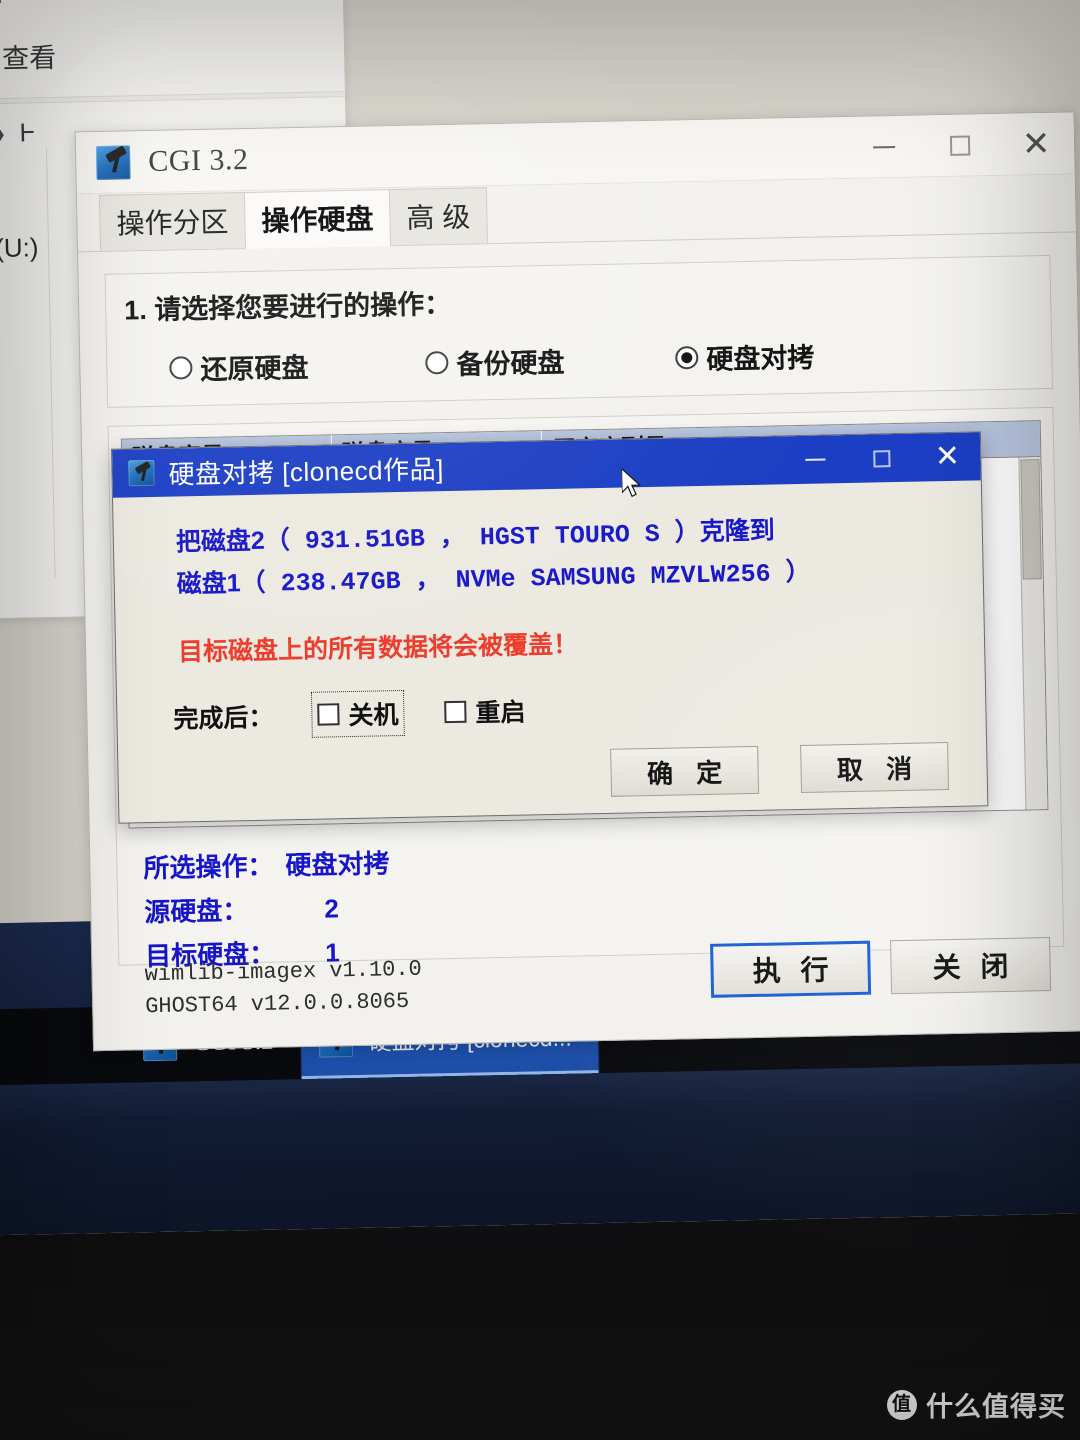 The image size is (1080, 1440). I want to click on breadcrumb-label: Ⱶ, so click(27, 132).